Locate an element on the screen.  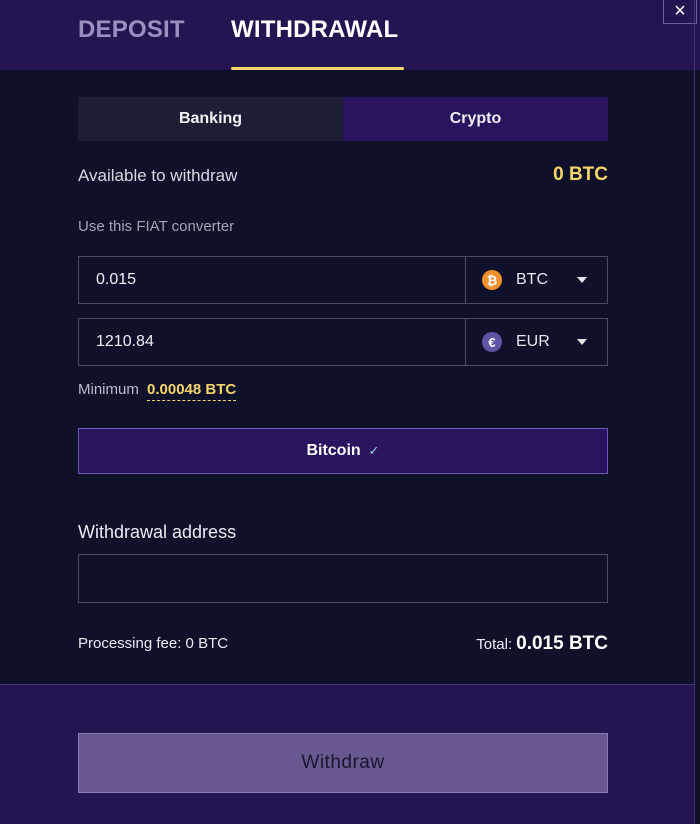
modal-header: DEPOSIT WITHDRAWAL × is located at coordinates (350, 35).